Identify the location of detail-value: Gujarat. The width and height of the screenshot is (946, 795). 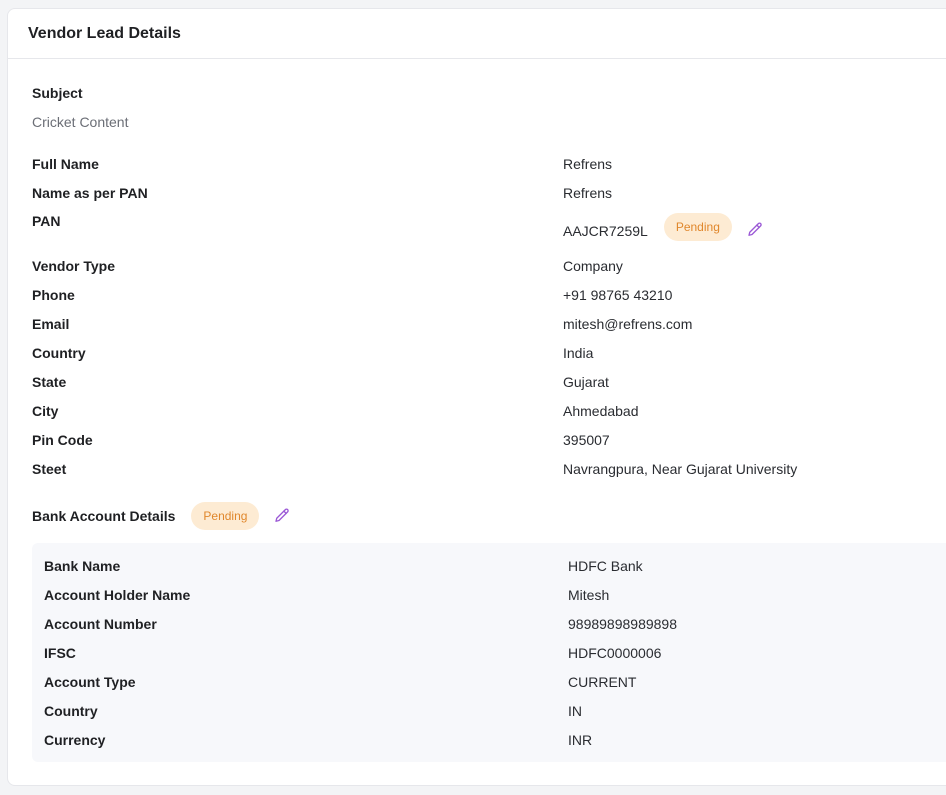
(586, 381).